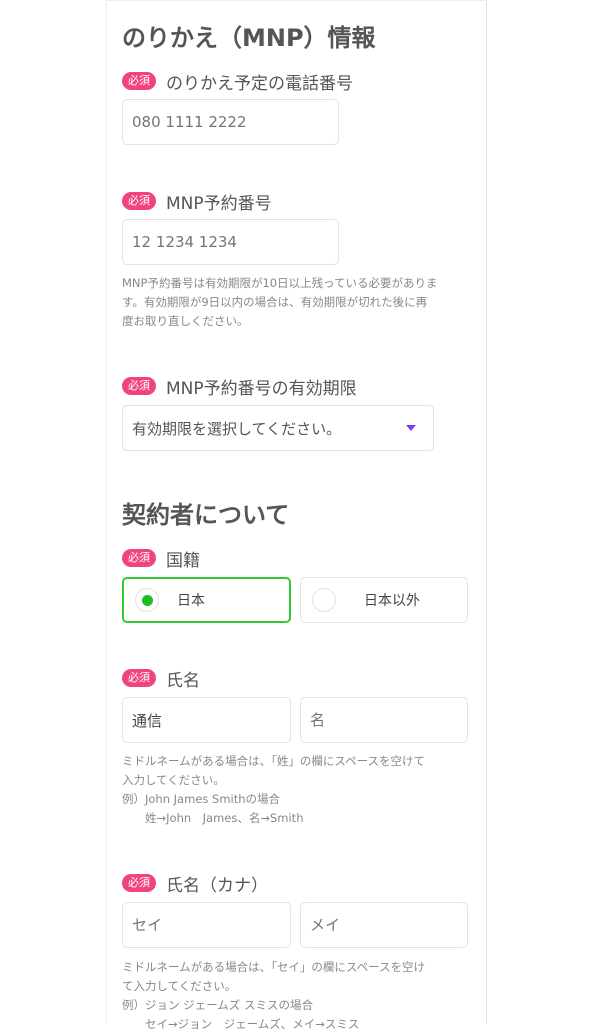  What do you see at coordinates (206, 600) in the screenshot?
I see `radio-japan: 日本` at bounding box center [206, 600].